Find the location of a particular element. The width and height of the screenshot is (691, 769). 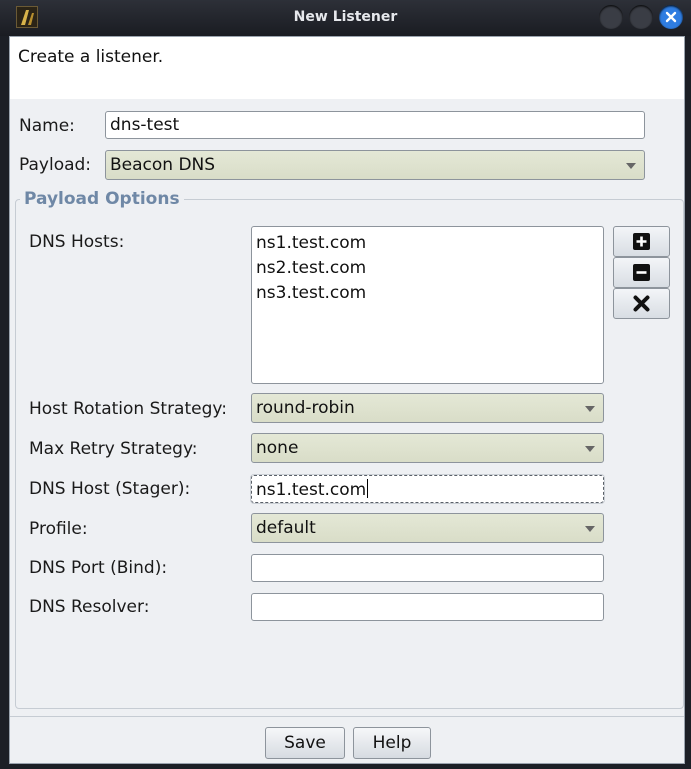

list-item: ns1.test.com is located at coordinates (427, 243).